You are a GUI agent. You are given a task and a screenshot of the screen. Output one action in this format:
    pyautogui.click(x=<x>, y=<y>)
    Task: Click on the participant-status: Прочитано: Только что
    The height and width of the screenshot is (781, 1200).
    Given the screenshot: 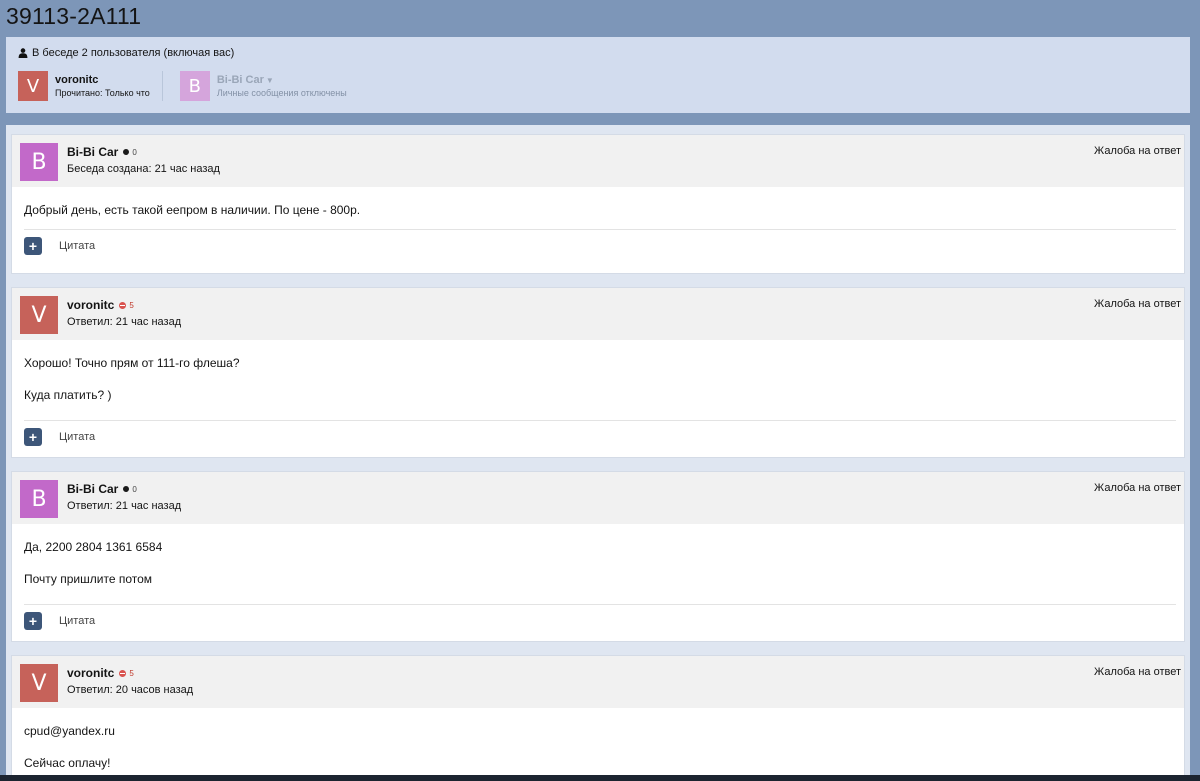 What is the action you would take?
    pyautogui.click(x=102, y=93)
    